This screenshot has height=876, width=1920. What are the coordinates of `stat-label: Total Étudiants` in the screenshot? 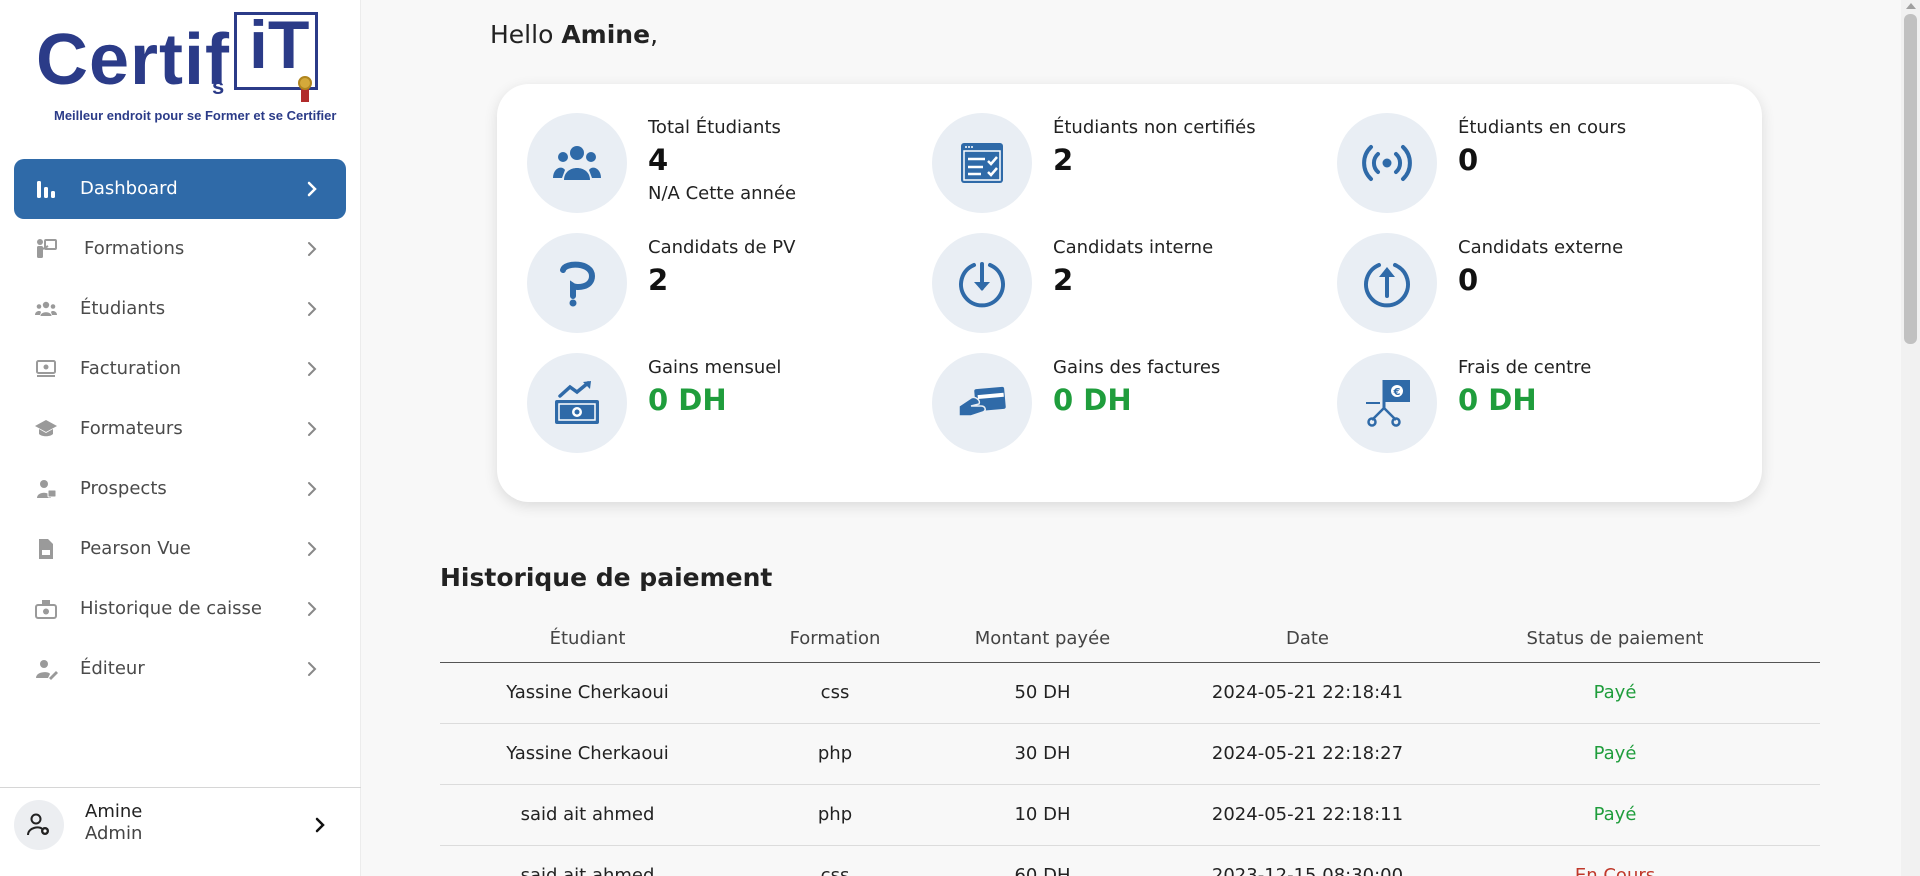 It's located at (714, 127).